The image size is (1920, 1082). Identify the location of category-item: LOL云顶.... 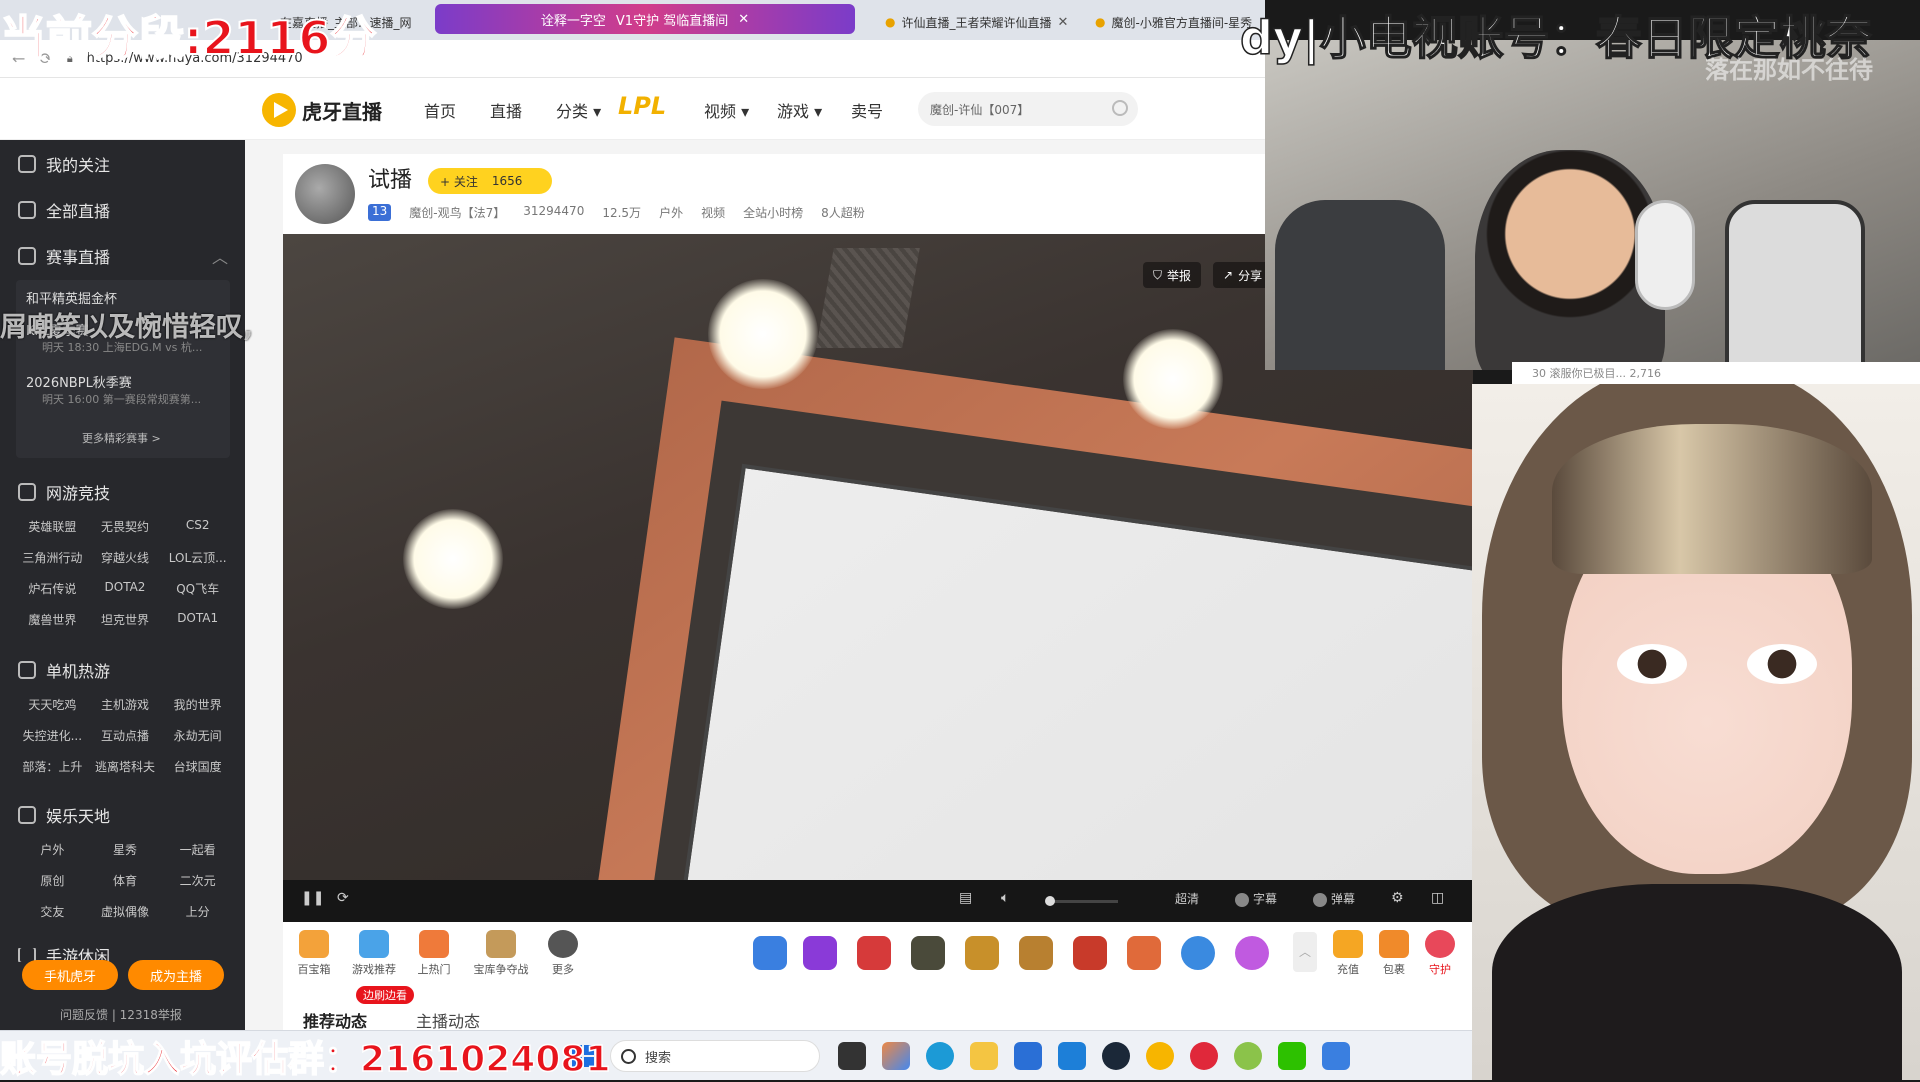
(197, 557).